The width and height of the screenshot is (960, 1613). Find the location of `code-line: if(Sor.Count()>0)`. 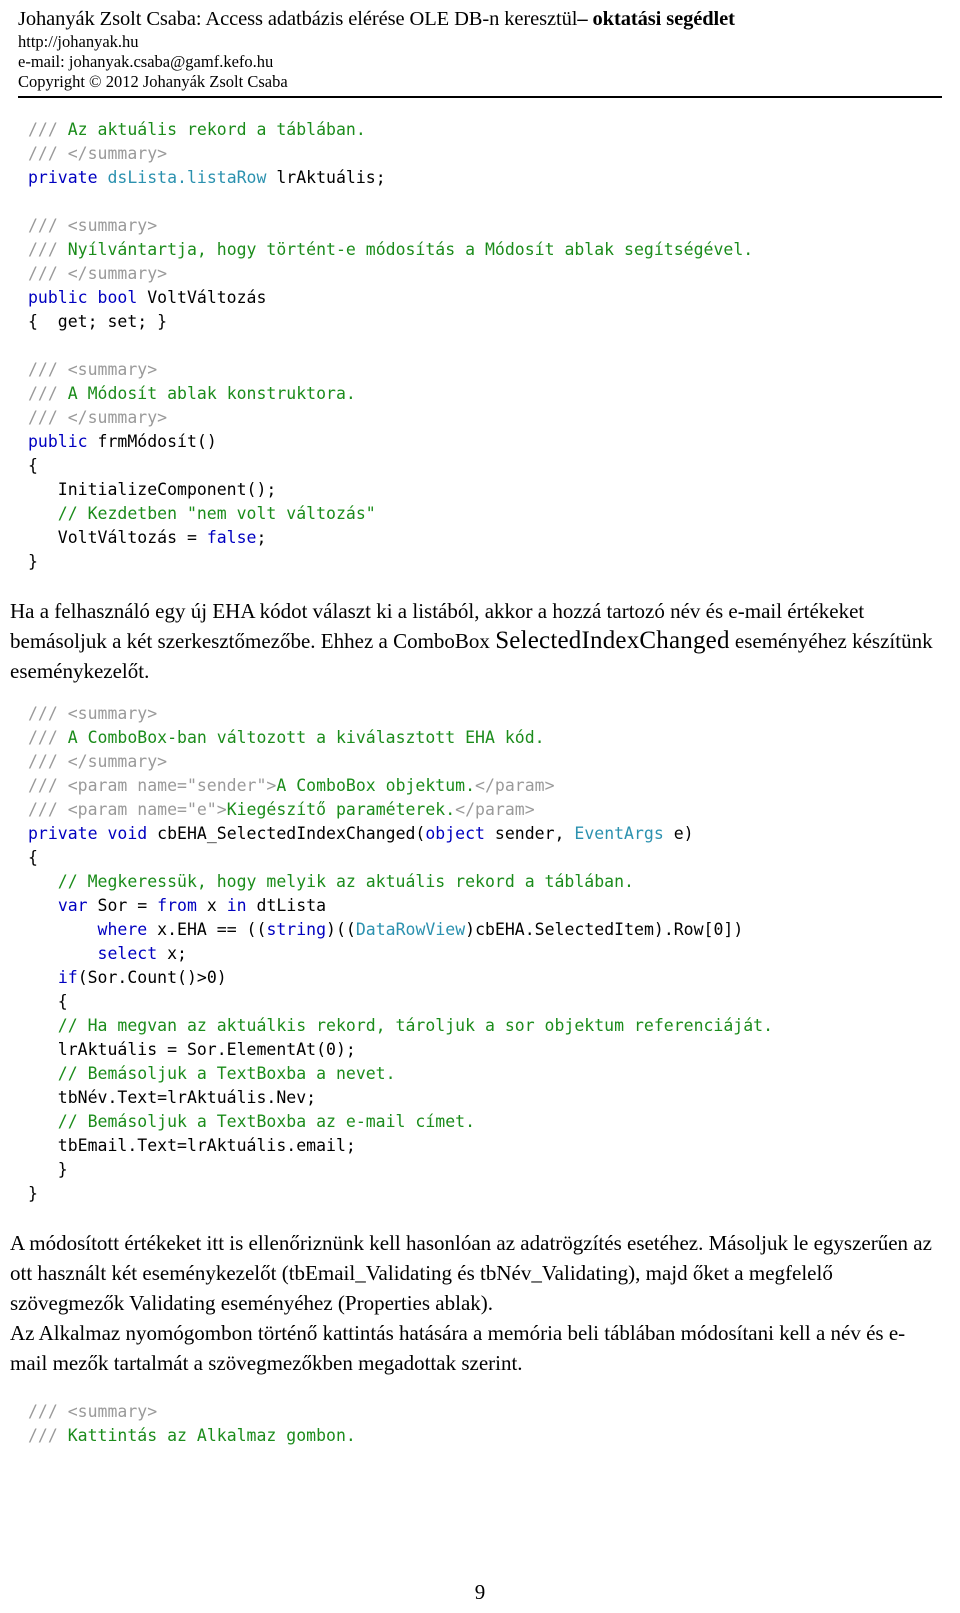

code-line: if(Sor.Count()>0) is located at coordinates (494, 978).